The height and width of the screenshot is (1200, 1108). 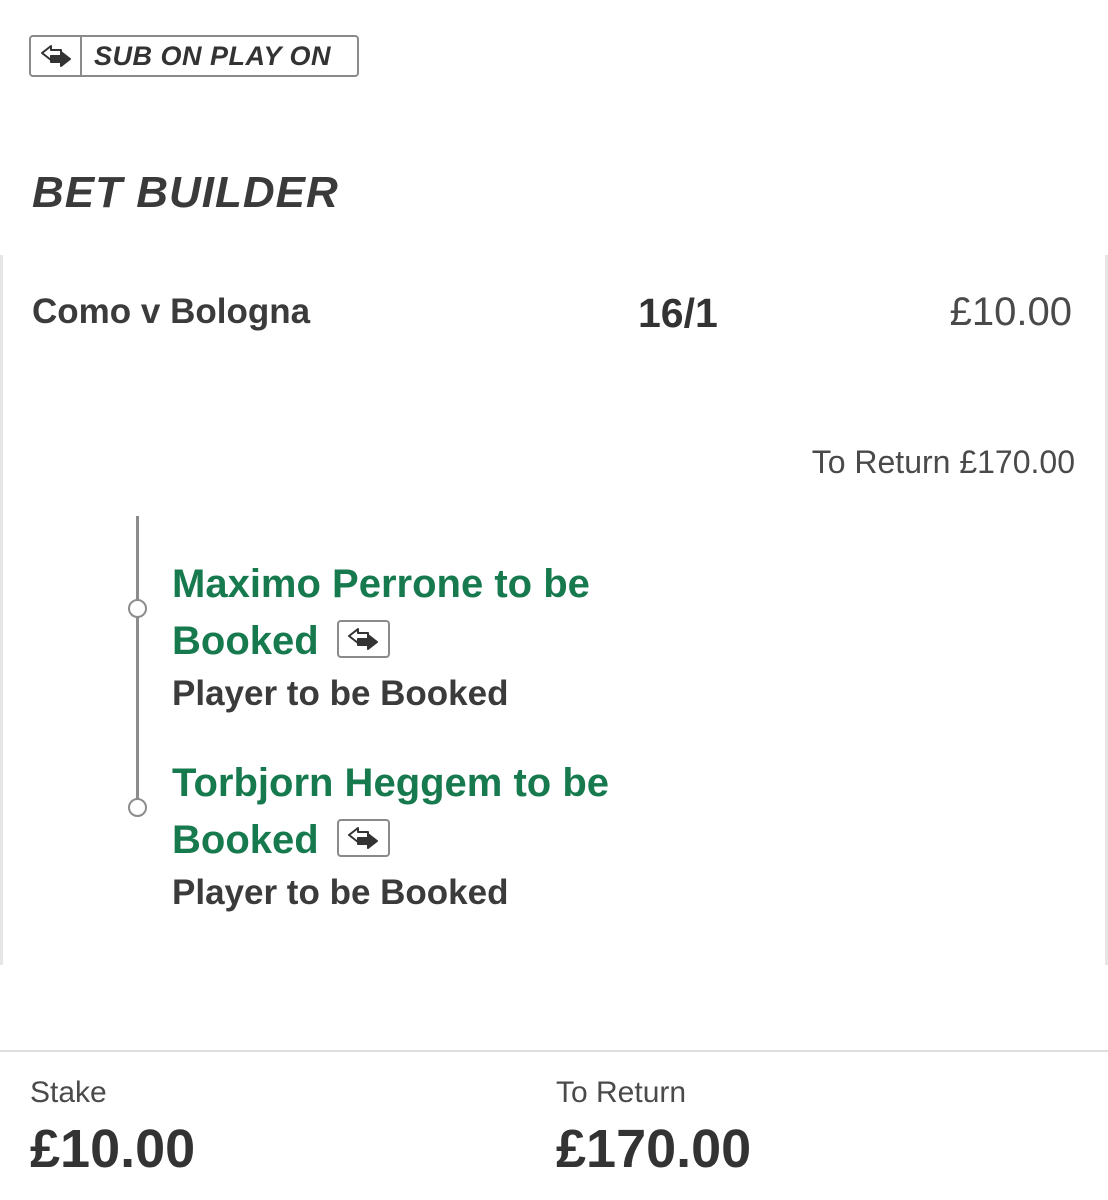 I want to click on badge-label: SUB ON PLAY ON, so click(x=213, y=55).